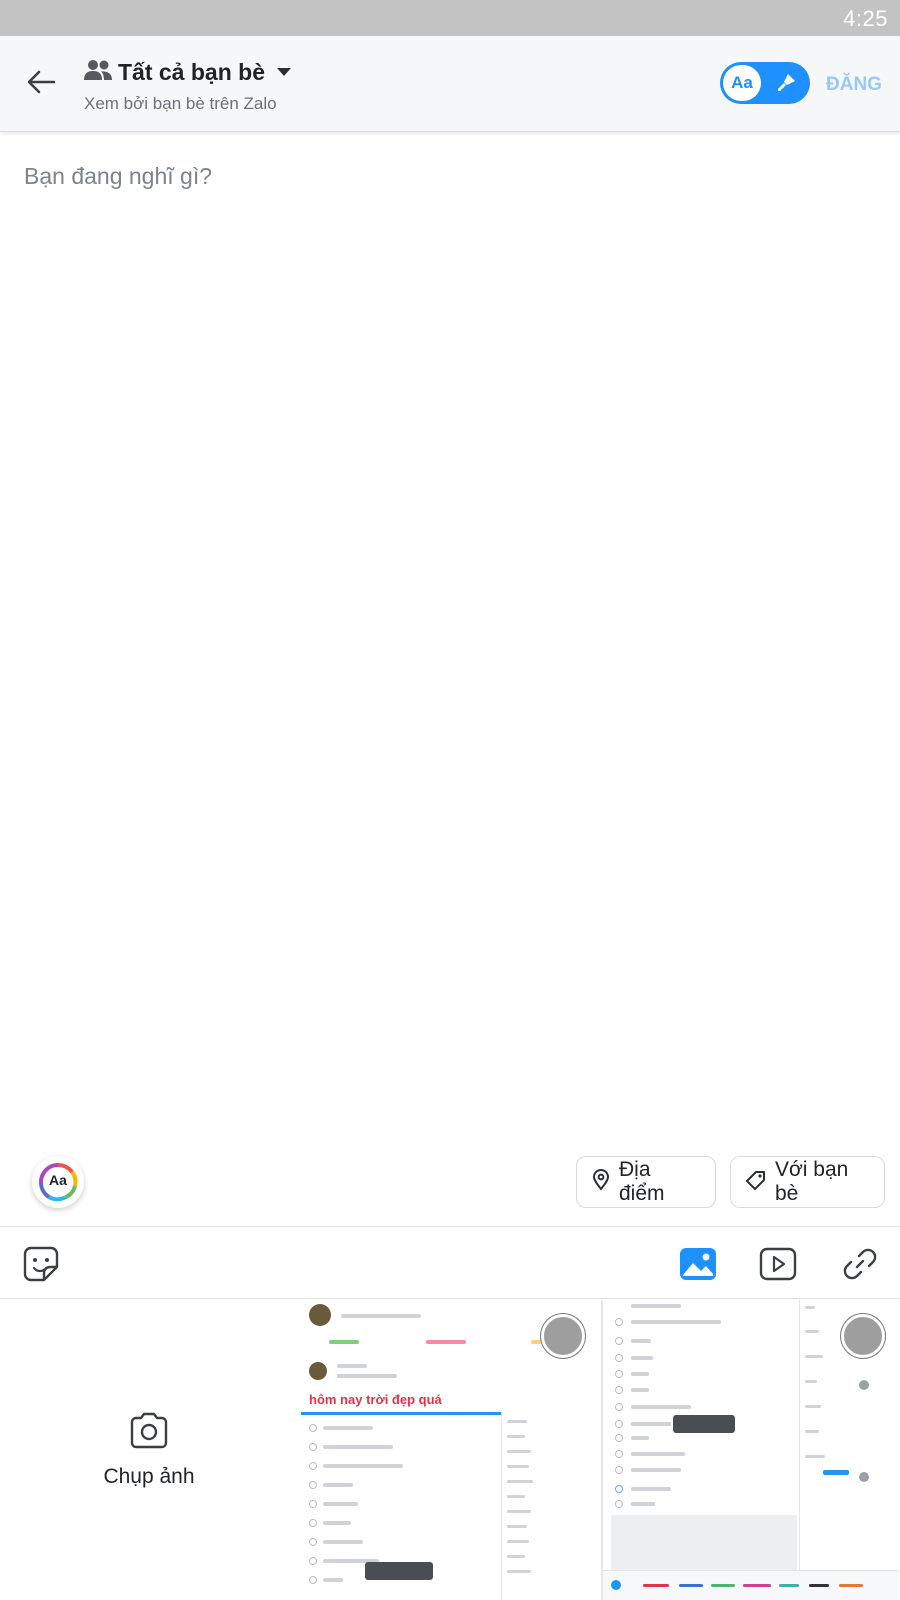 Image resolution: width=900 pixels, height=1600 pixels. I want to click on font-style-button: Aa, so click(58, 1182).